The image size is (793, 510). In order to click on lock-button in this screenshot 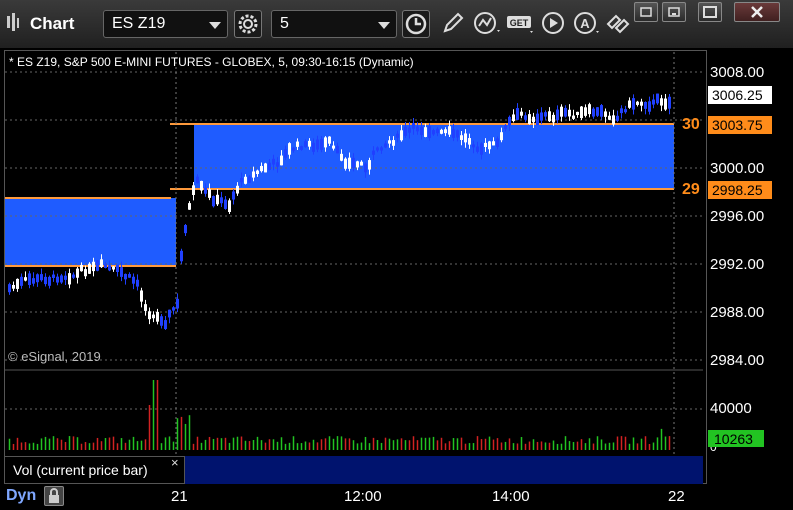, I will do `click(54, 496)`.